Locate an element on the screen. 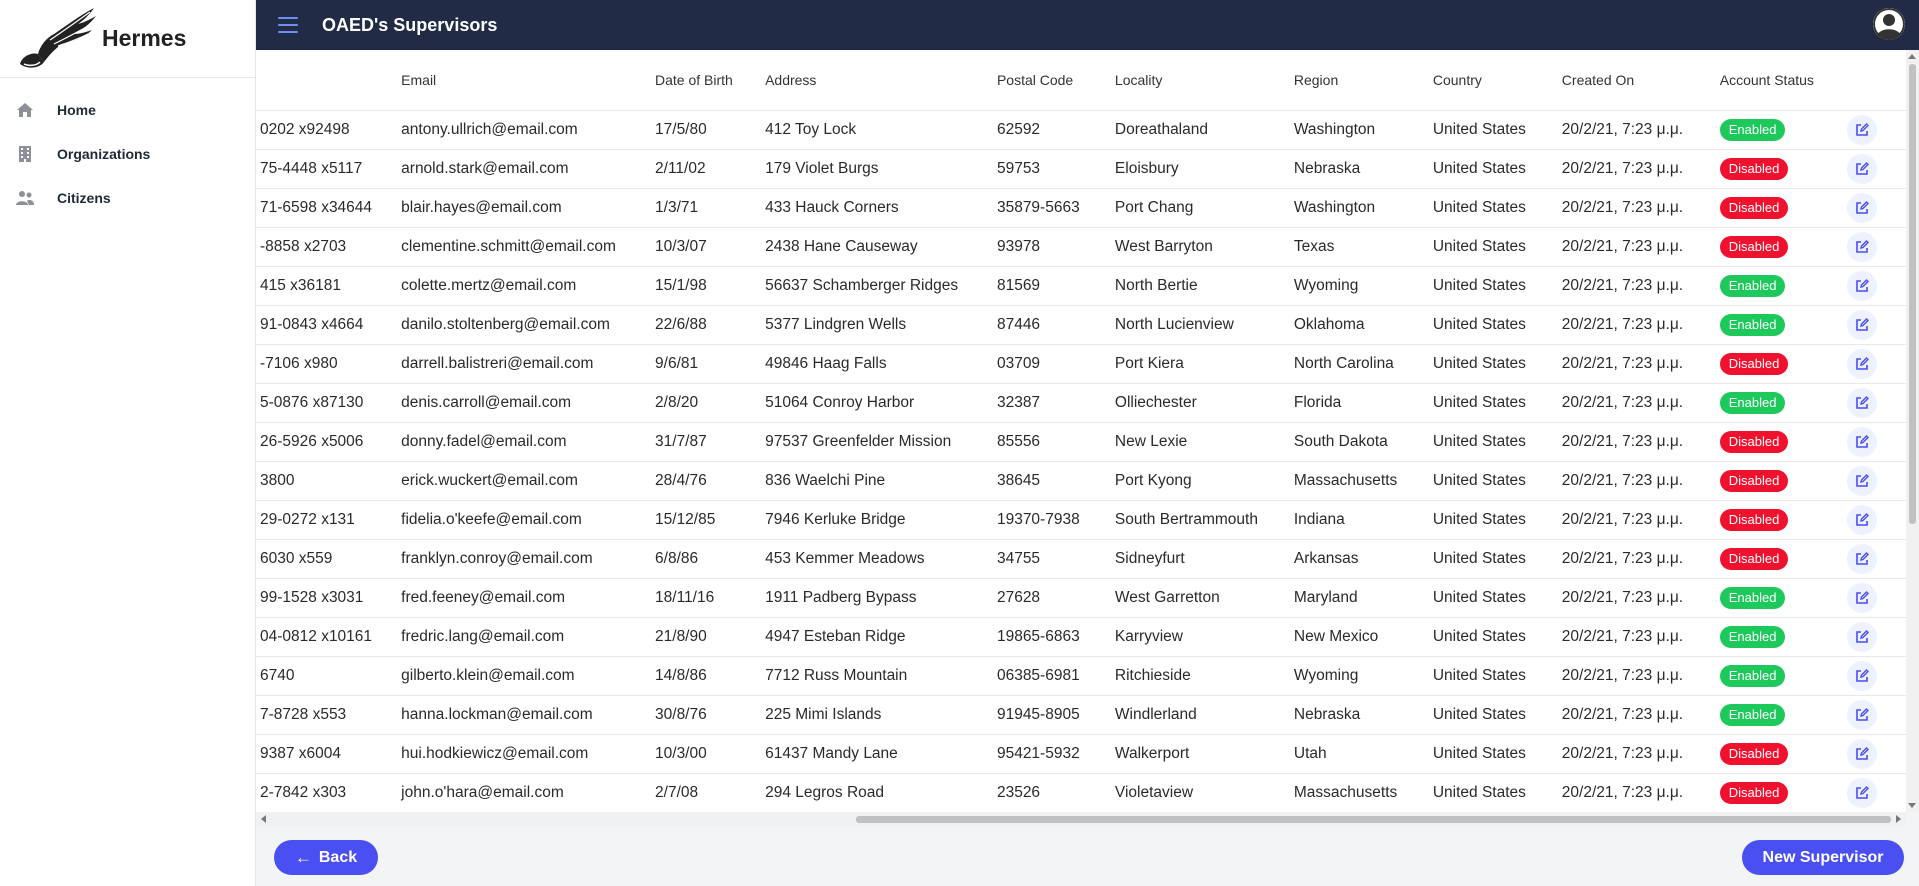 This screenshot has height=886, width=1919. sidebar-item-label: Home is located at coordinates (76, 110).